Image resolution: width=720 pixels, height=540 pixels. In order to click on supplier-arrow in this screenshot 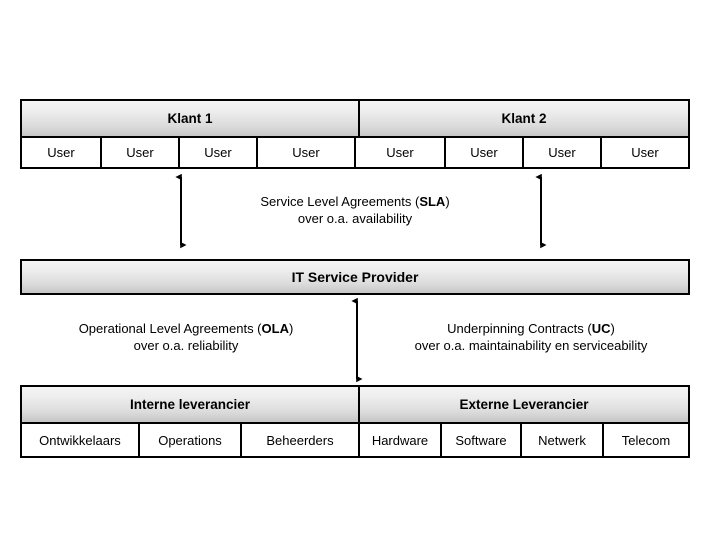, I will do `click(357, 340)`.